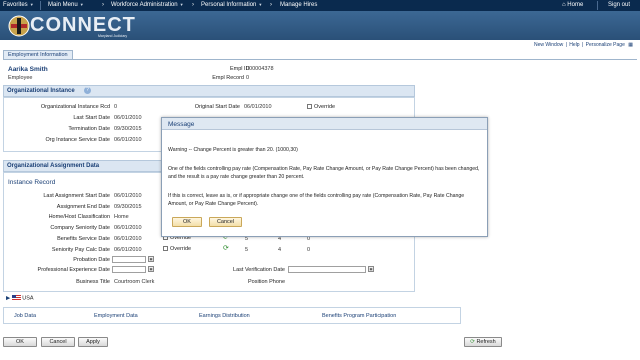 The image size is (640, 360). I want to click on breadcrumb-personal-information: Personal Information ▼, so click(231, 5).